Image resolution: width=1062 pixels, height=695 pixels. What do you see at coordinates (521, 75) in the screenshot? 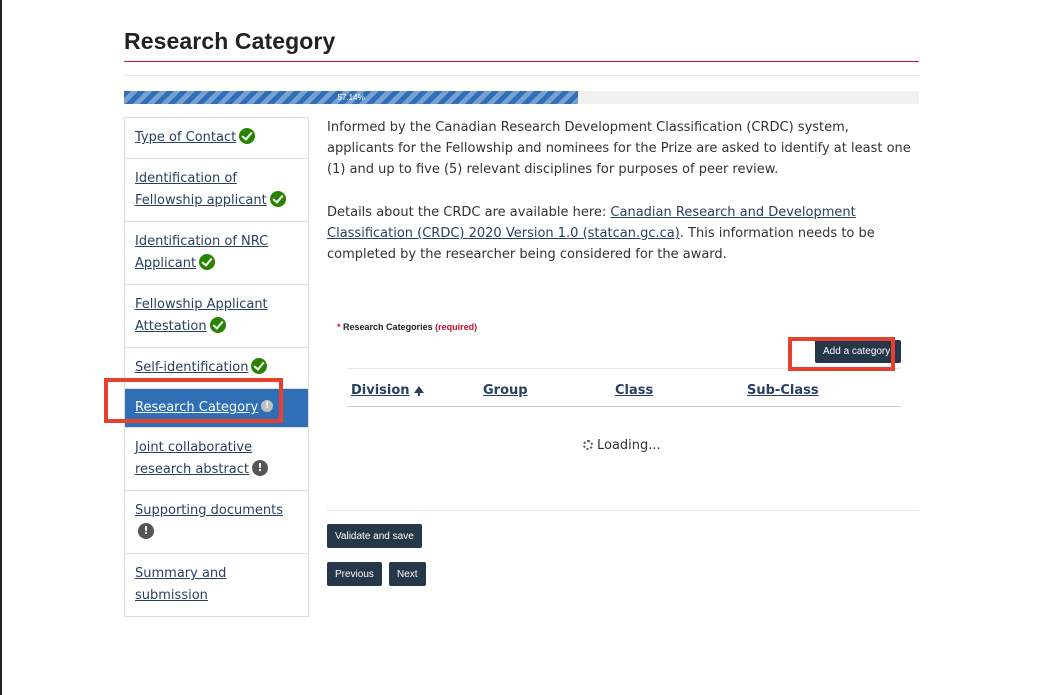
I see `divider` at bounding box center [521, 75].